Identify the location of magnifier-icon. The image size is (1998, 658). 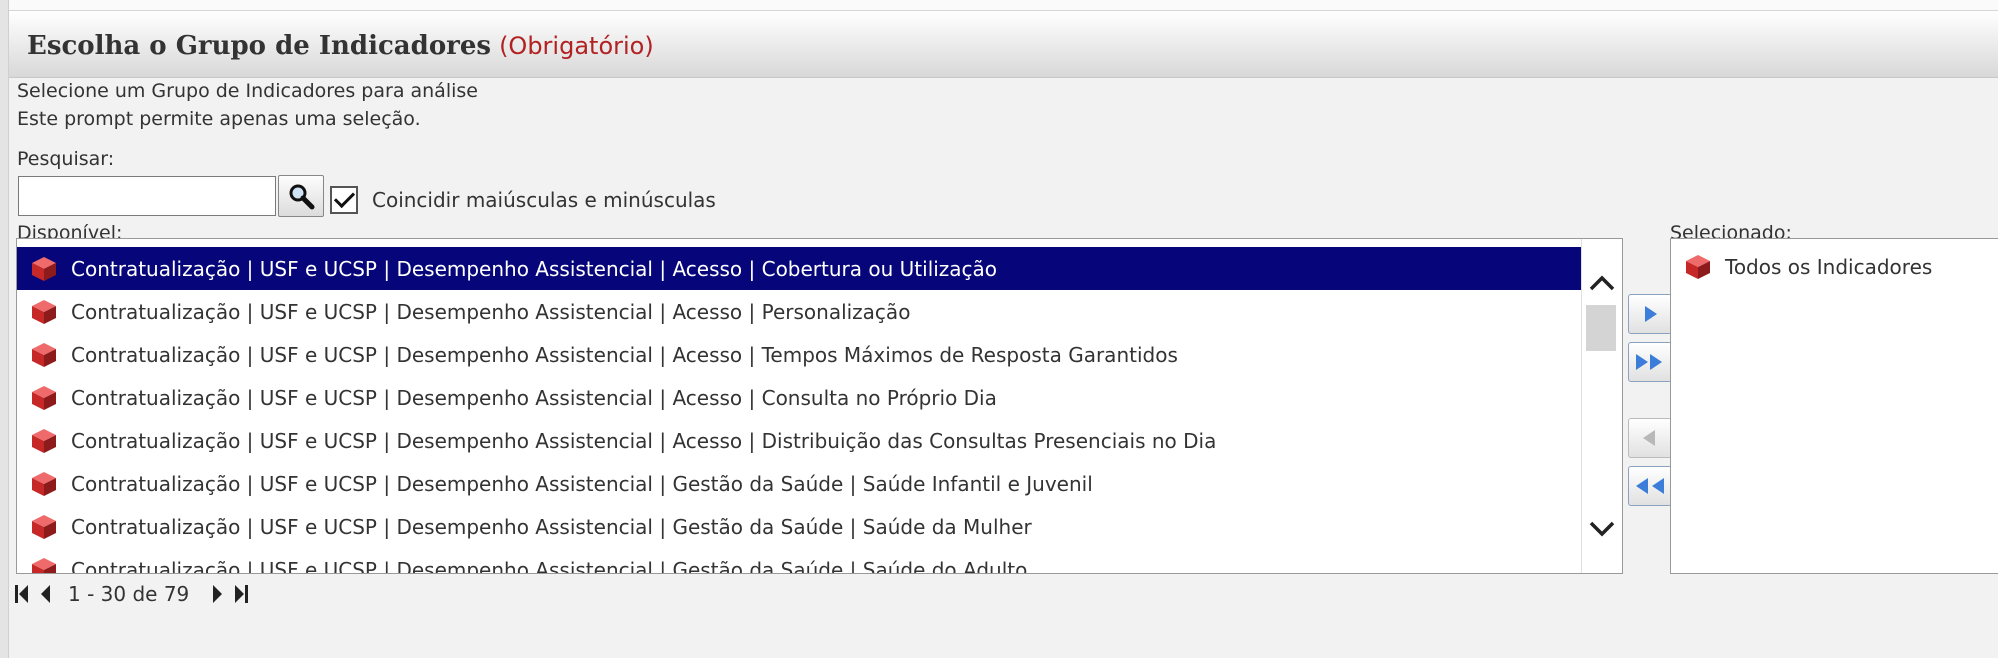
(302, 197).